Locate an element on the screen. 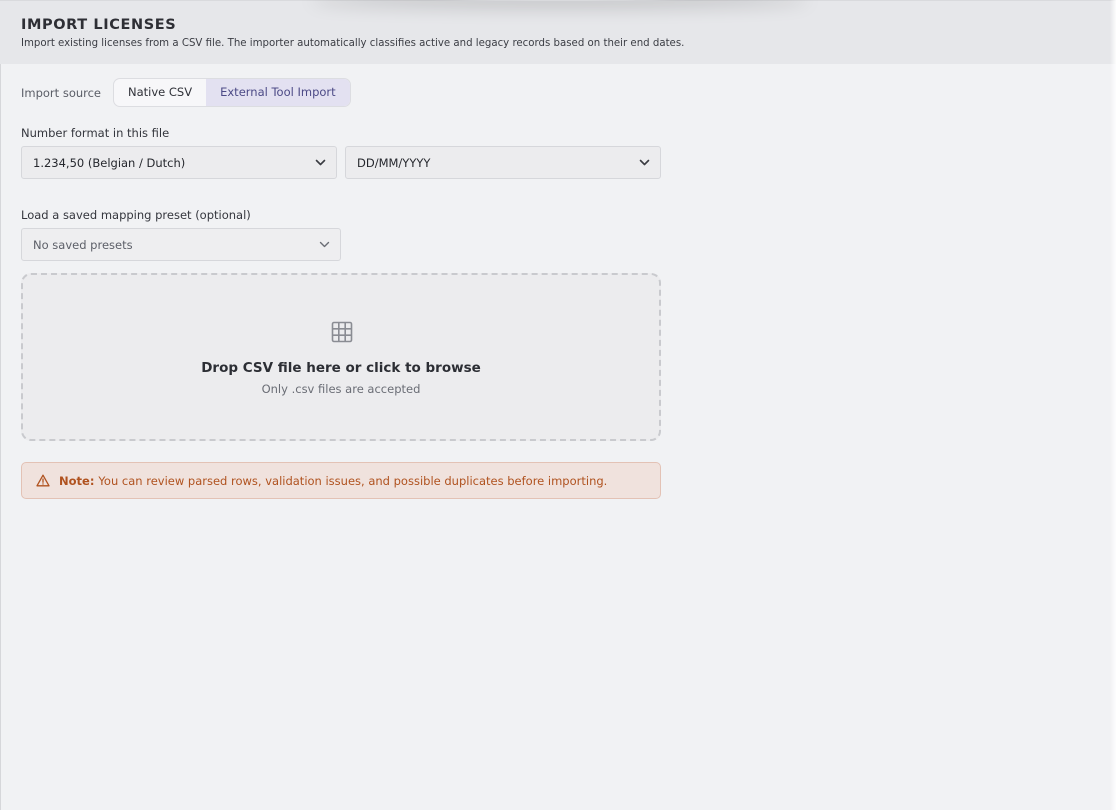  dropzone-subtitle: Only .csv files are accepted is located at coordinates (341, 389).